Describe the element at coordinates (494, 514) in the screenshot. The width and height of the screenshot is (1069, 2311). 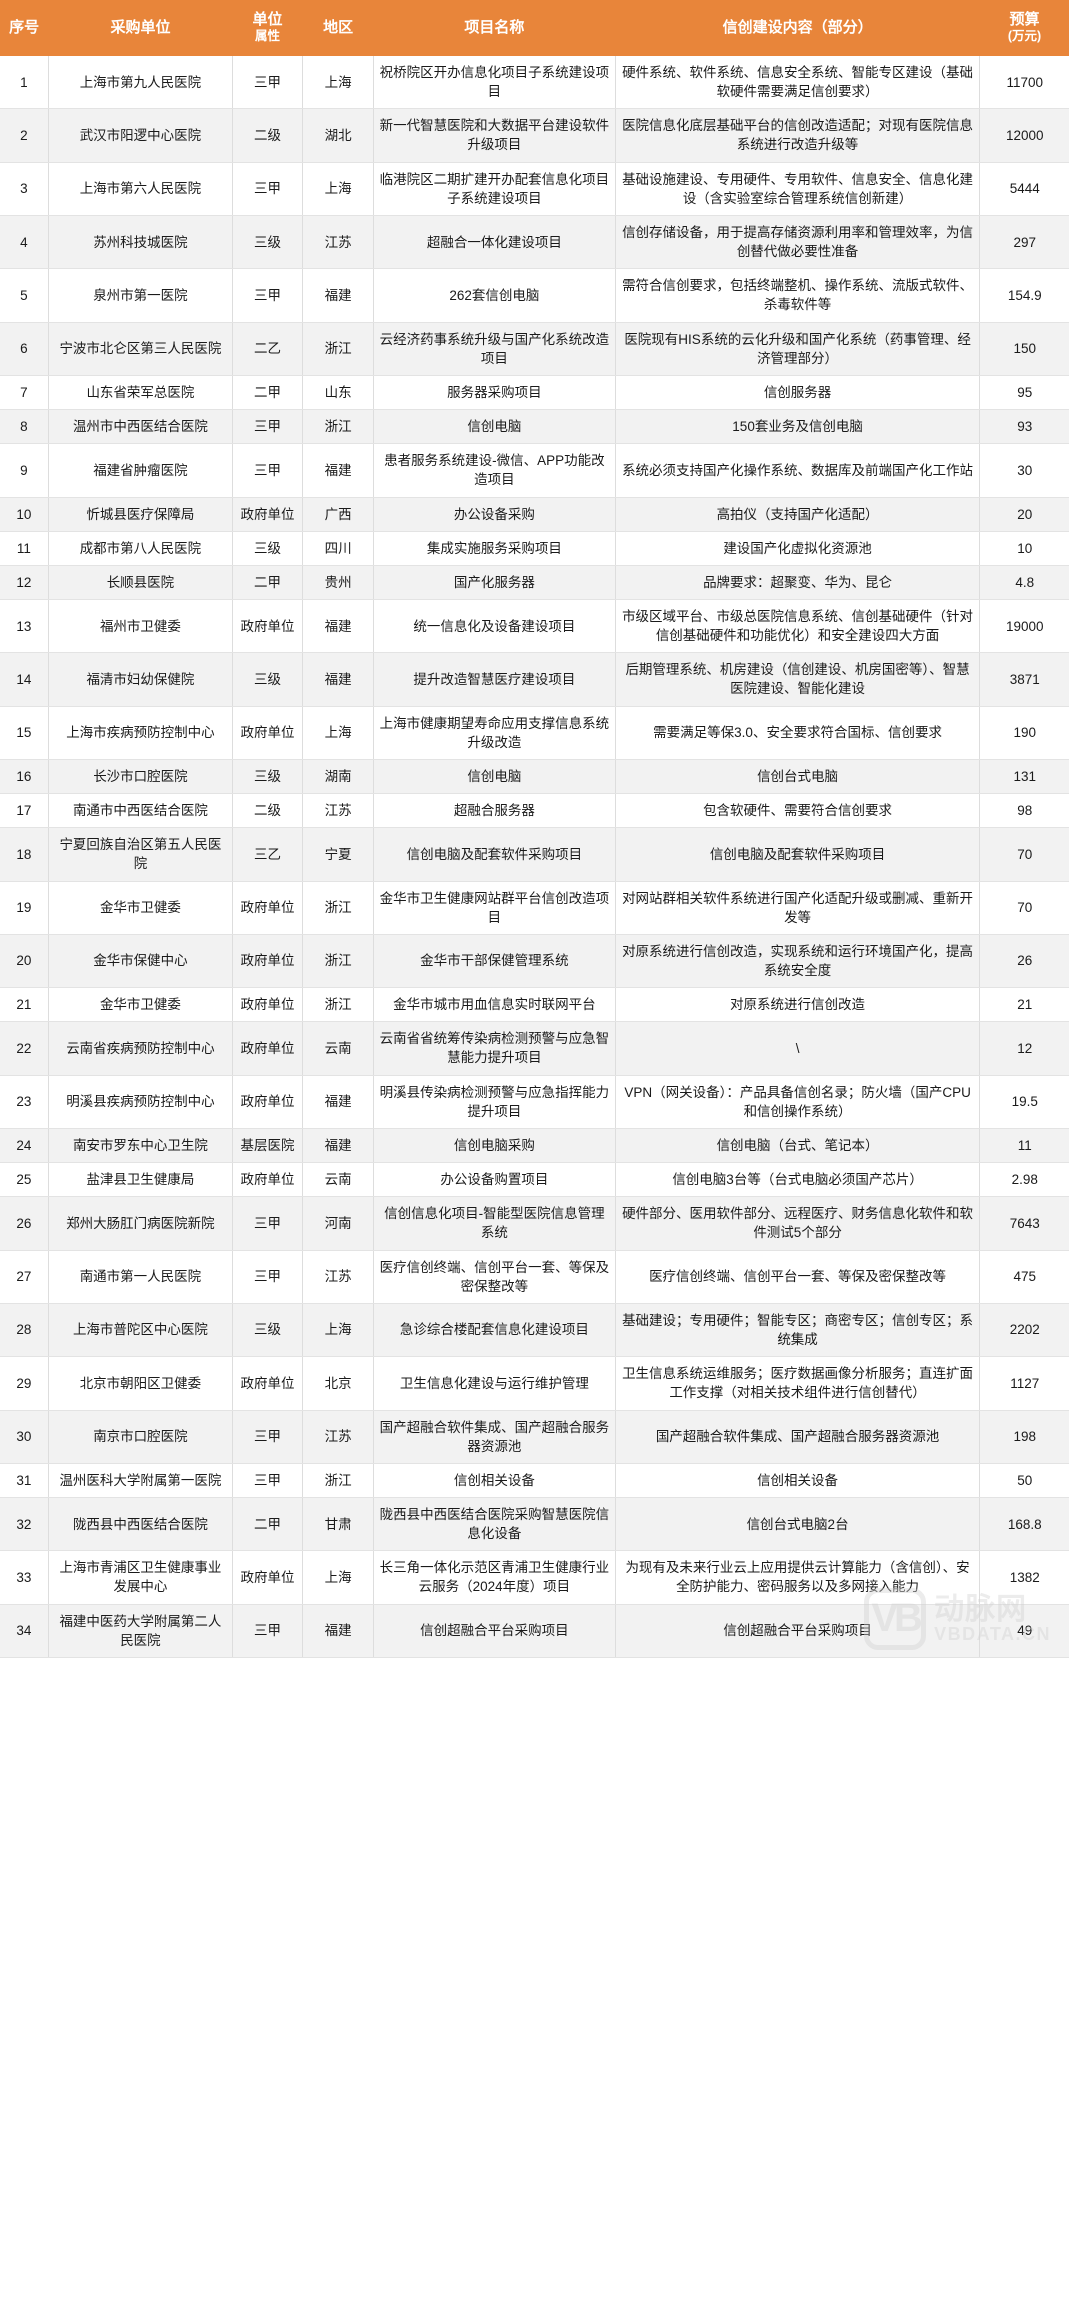
I see `cell-project-name: 办公设备采购` at that location.